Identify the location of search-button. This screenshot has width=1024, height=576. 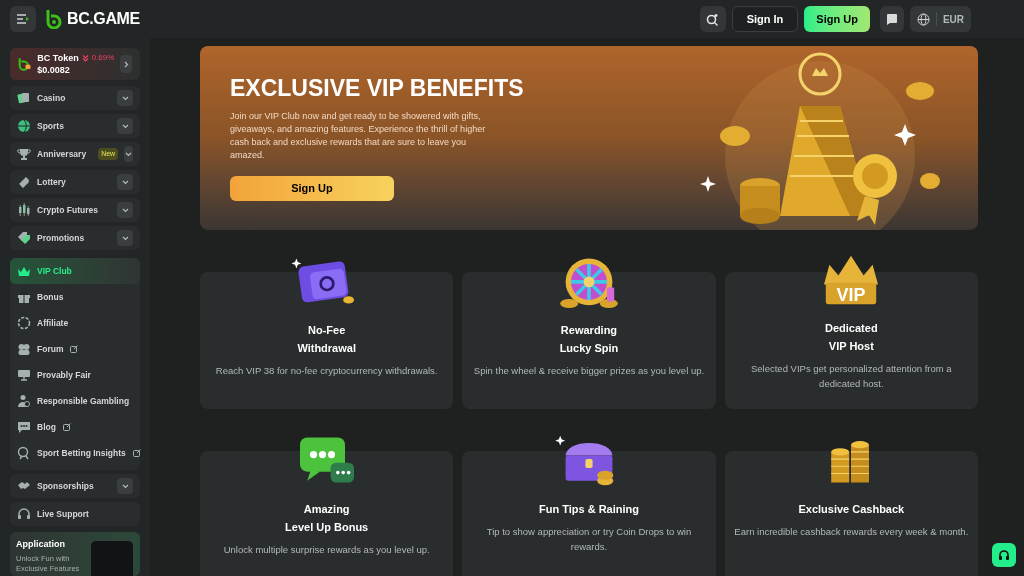
(712, 19).